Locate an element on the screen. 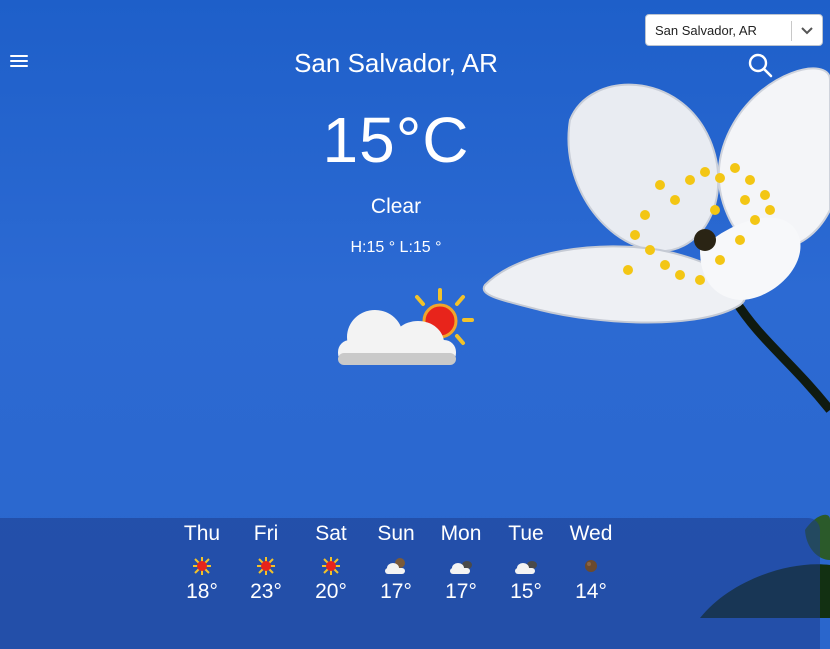 The width and height of the screenshot is (830, 649). forecast-day: Sun 17° is located at coordinates (396, 563).